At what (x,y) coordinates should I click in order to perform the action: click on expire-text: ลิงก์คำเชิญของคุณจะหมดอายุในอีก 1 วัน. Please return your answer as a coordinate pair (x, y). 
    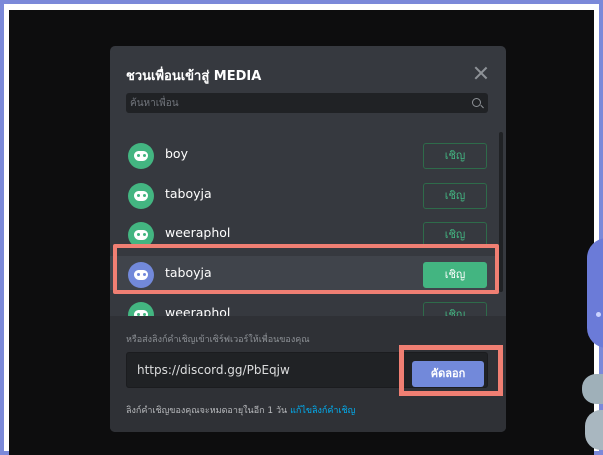
    Looking at the image, I should click on (207, 411).